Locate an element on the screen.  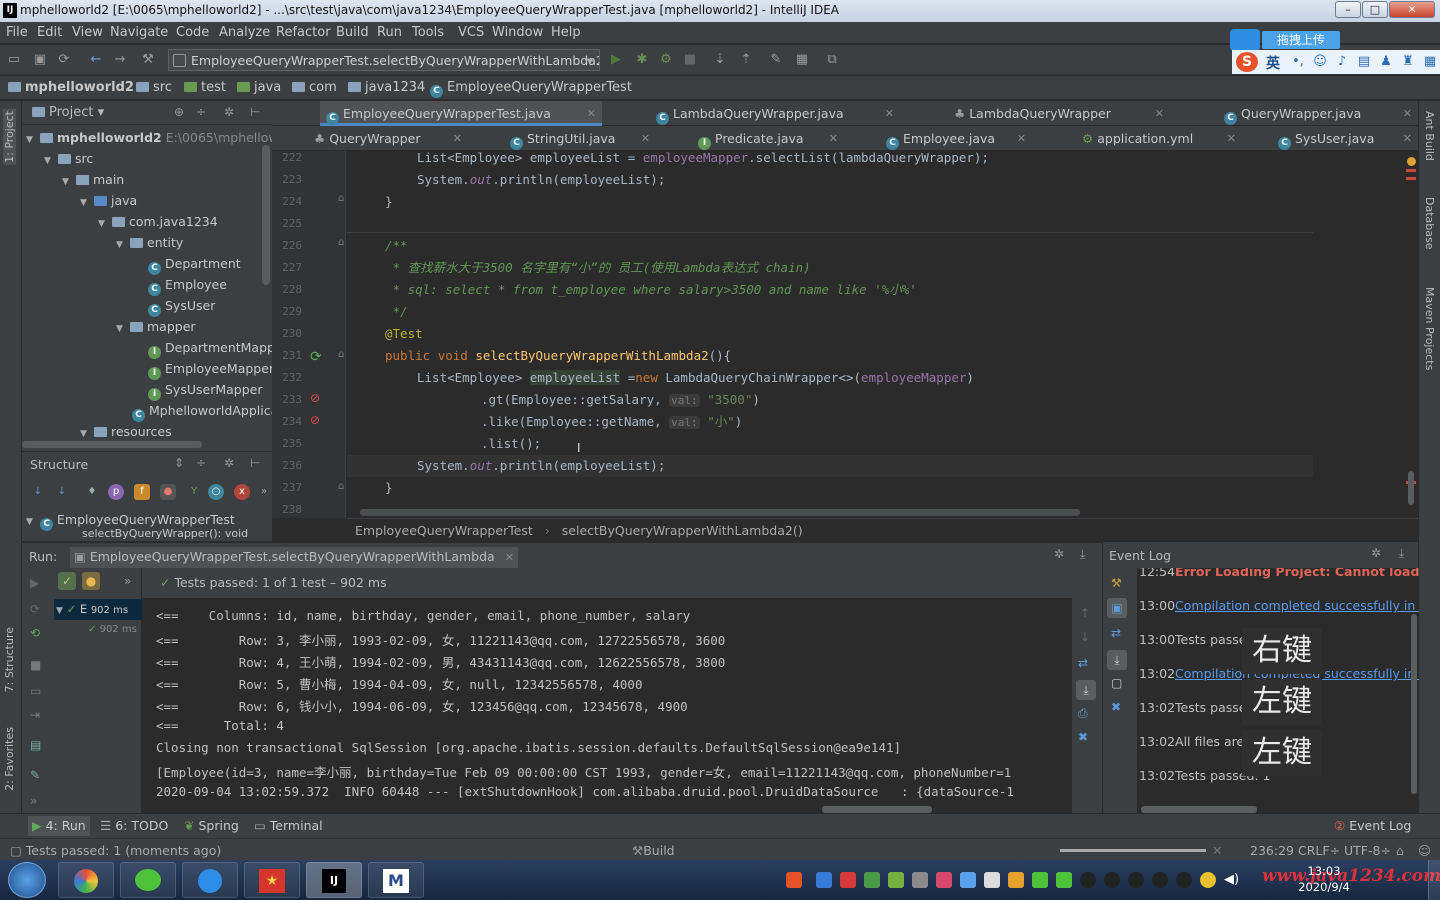
volume-icon: ◀) is located at coordinates (1232, 880).